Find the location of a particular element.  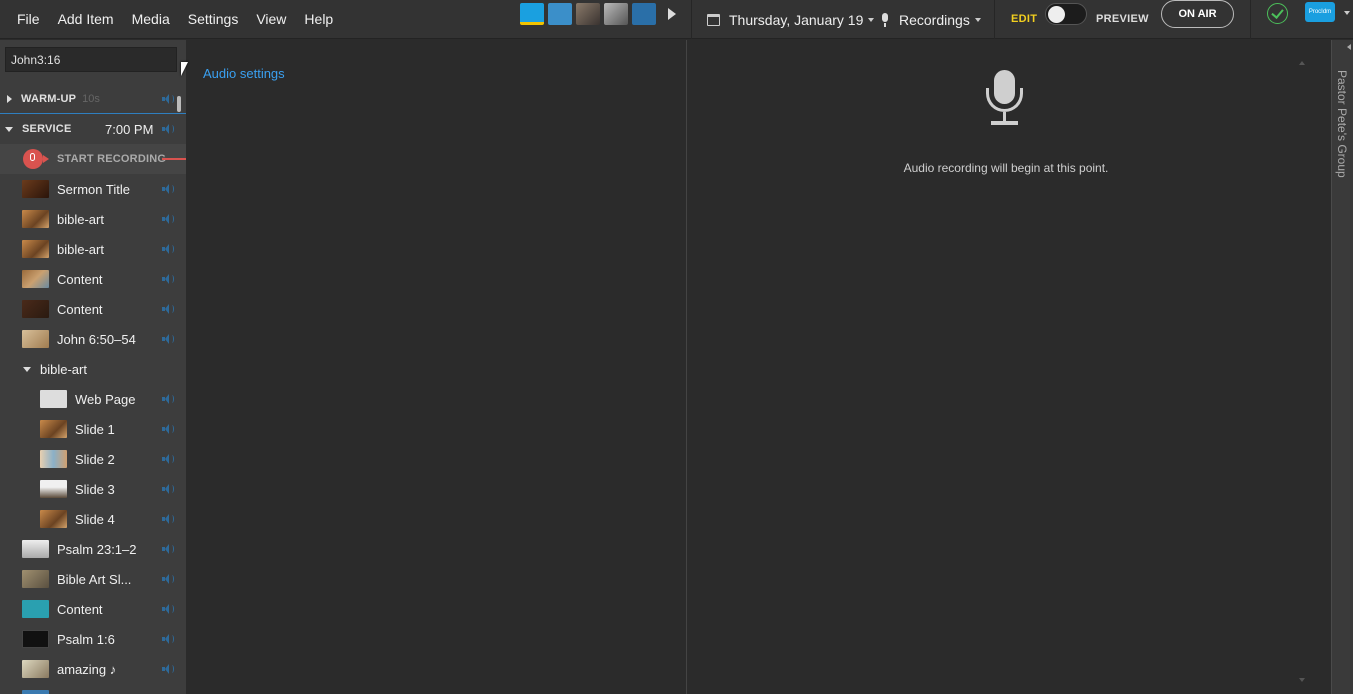

item-label: Slide 4 is located at coordinates (95, 519).